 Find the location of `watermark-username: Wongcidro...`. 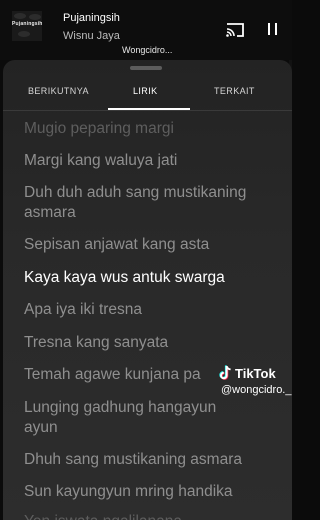

watermark-username: Wongcidro... is located at coordinates (147, 50).